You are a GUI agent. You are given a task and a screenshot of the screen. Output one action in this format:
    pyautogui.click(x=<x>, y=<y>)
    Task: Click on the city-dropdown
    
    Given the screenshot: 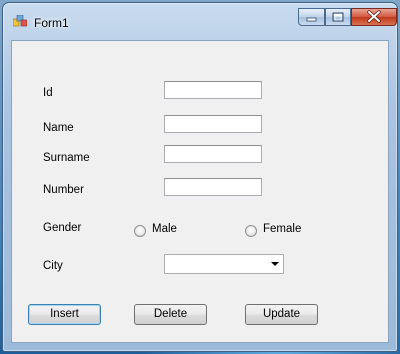 What is the action you would take?
    pyautogui.click(x=224, y=264)
    